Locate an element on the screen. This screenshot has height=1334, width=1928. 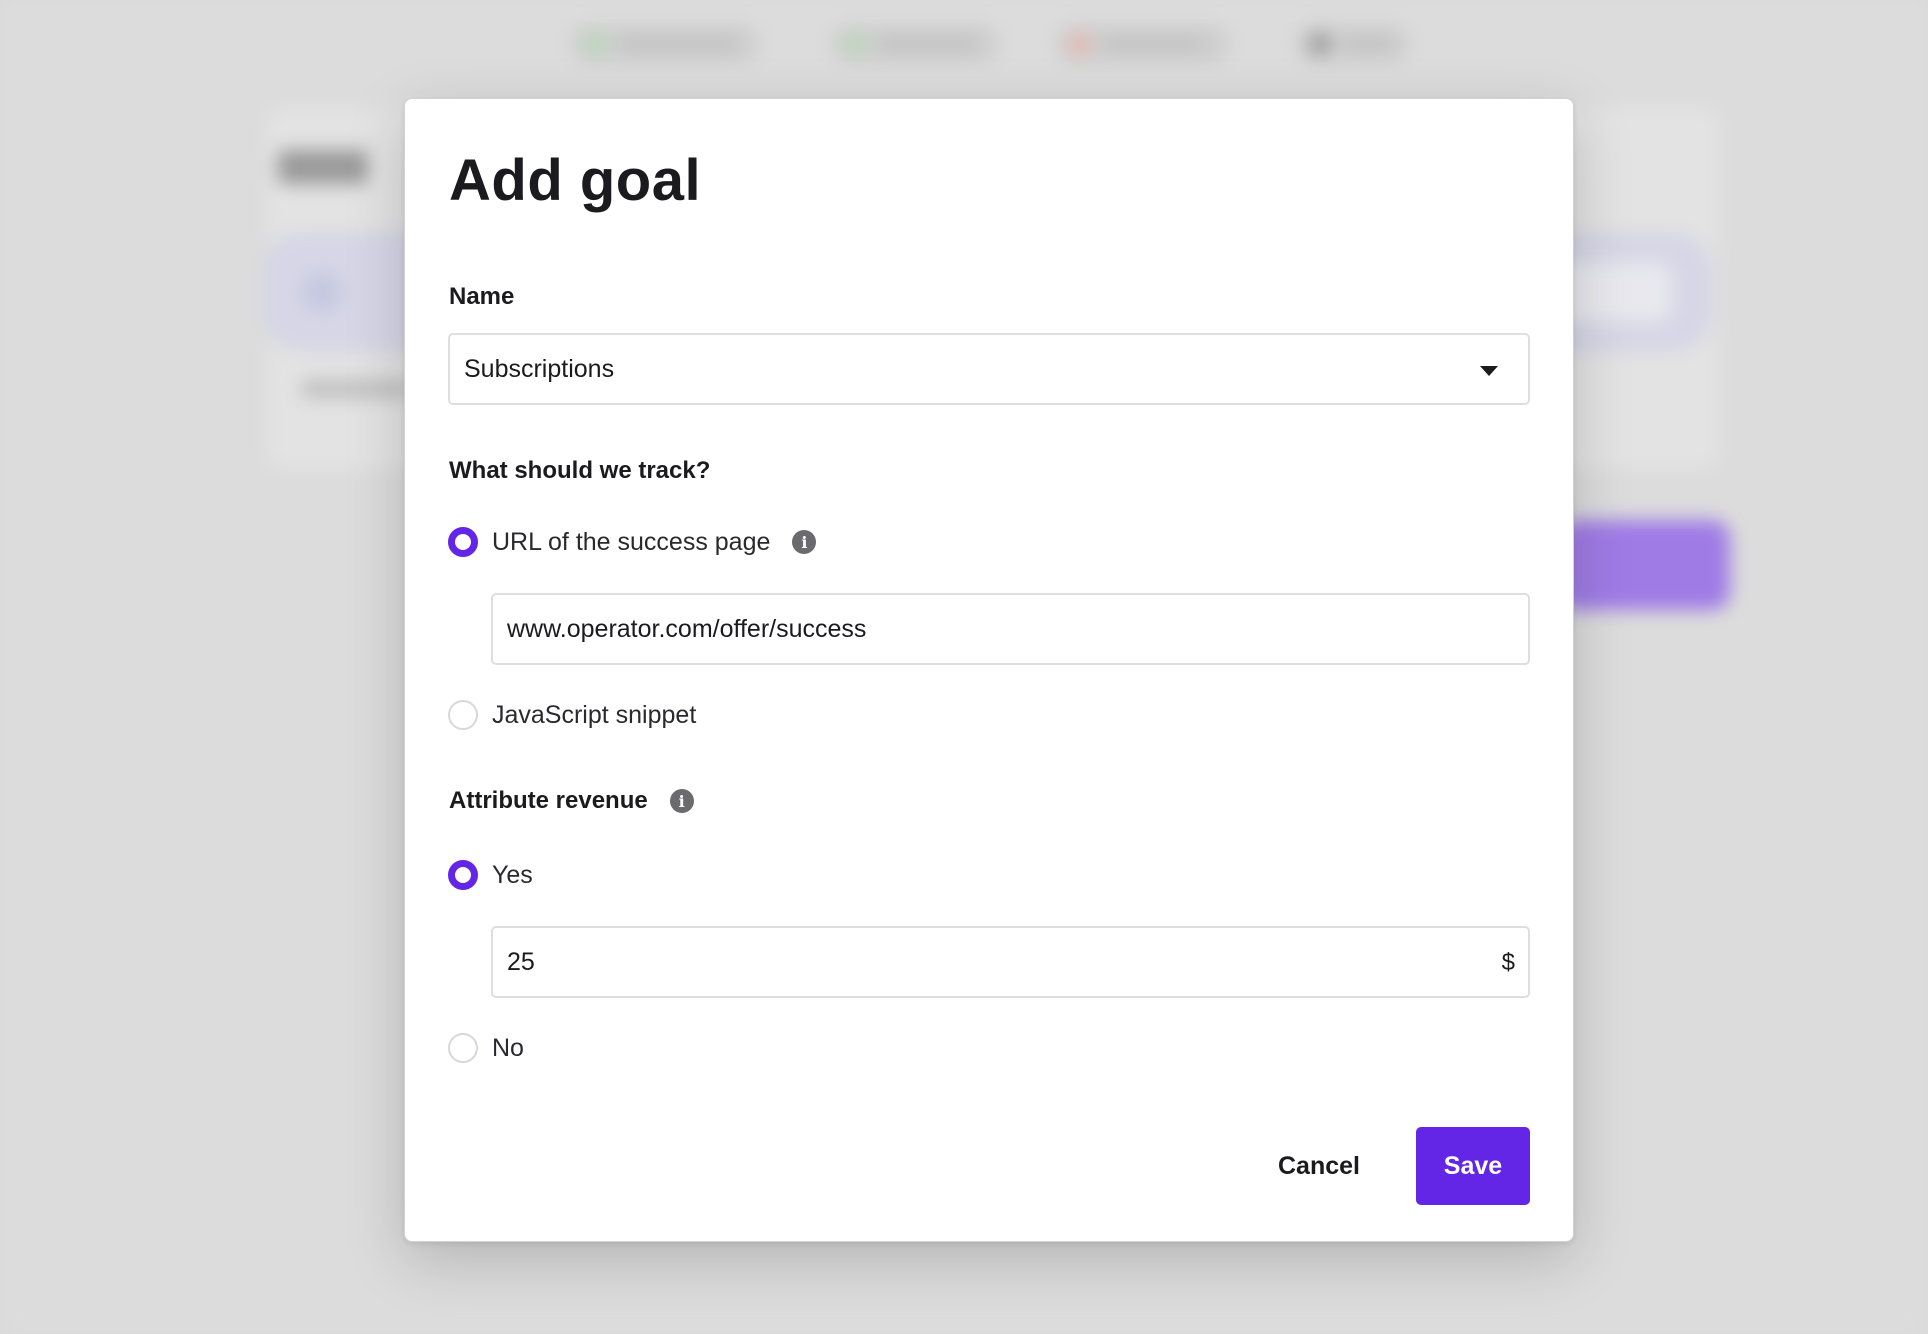
radio-label: URL of the success page is located at coordinates (631, 541).